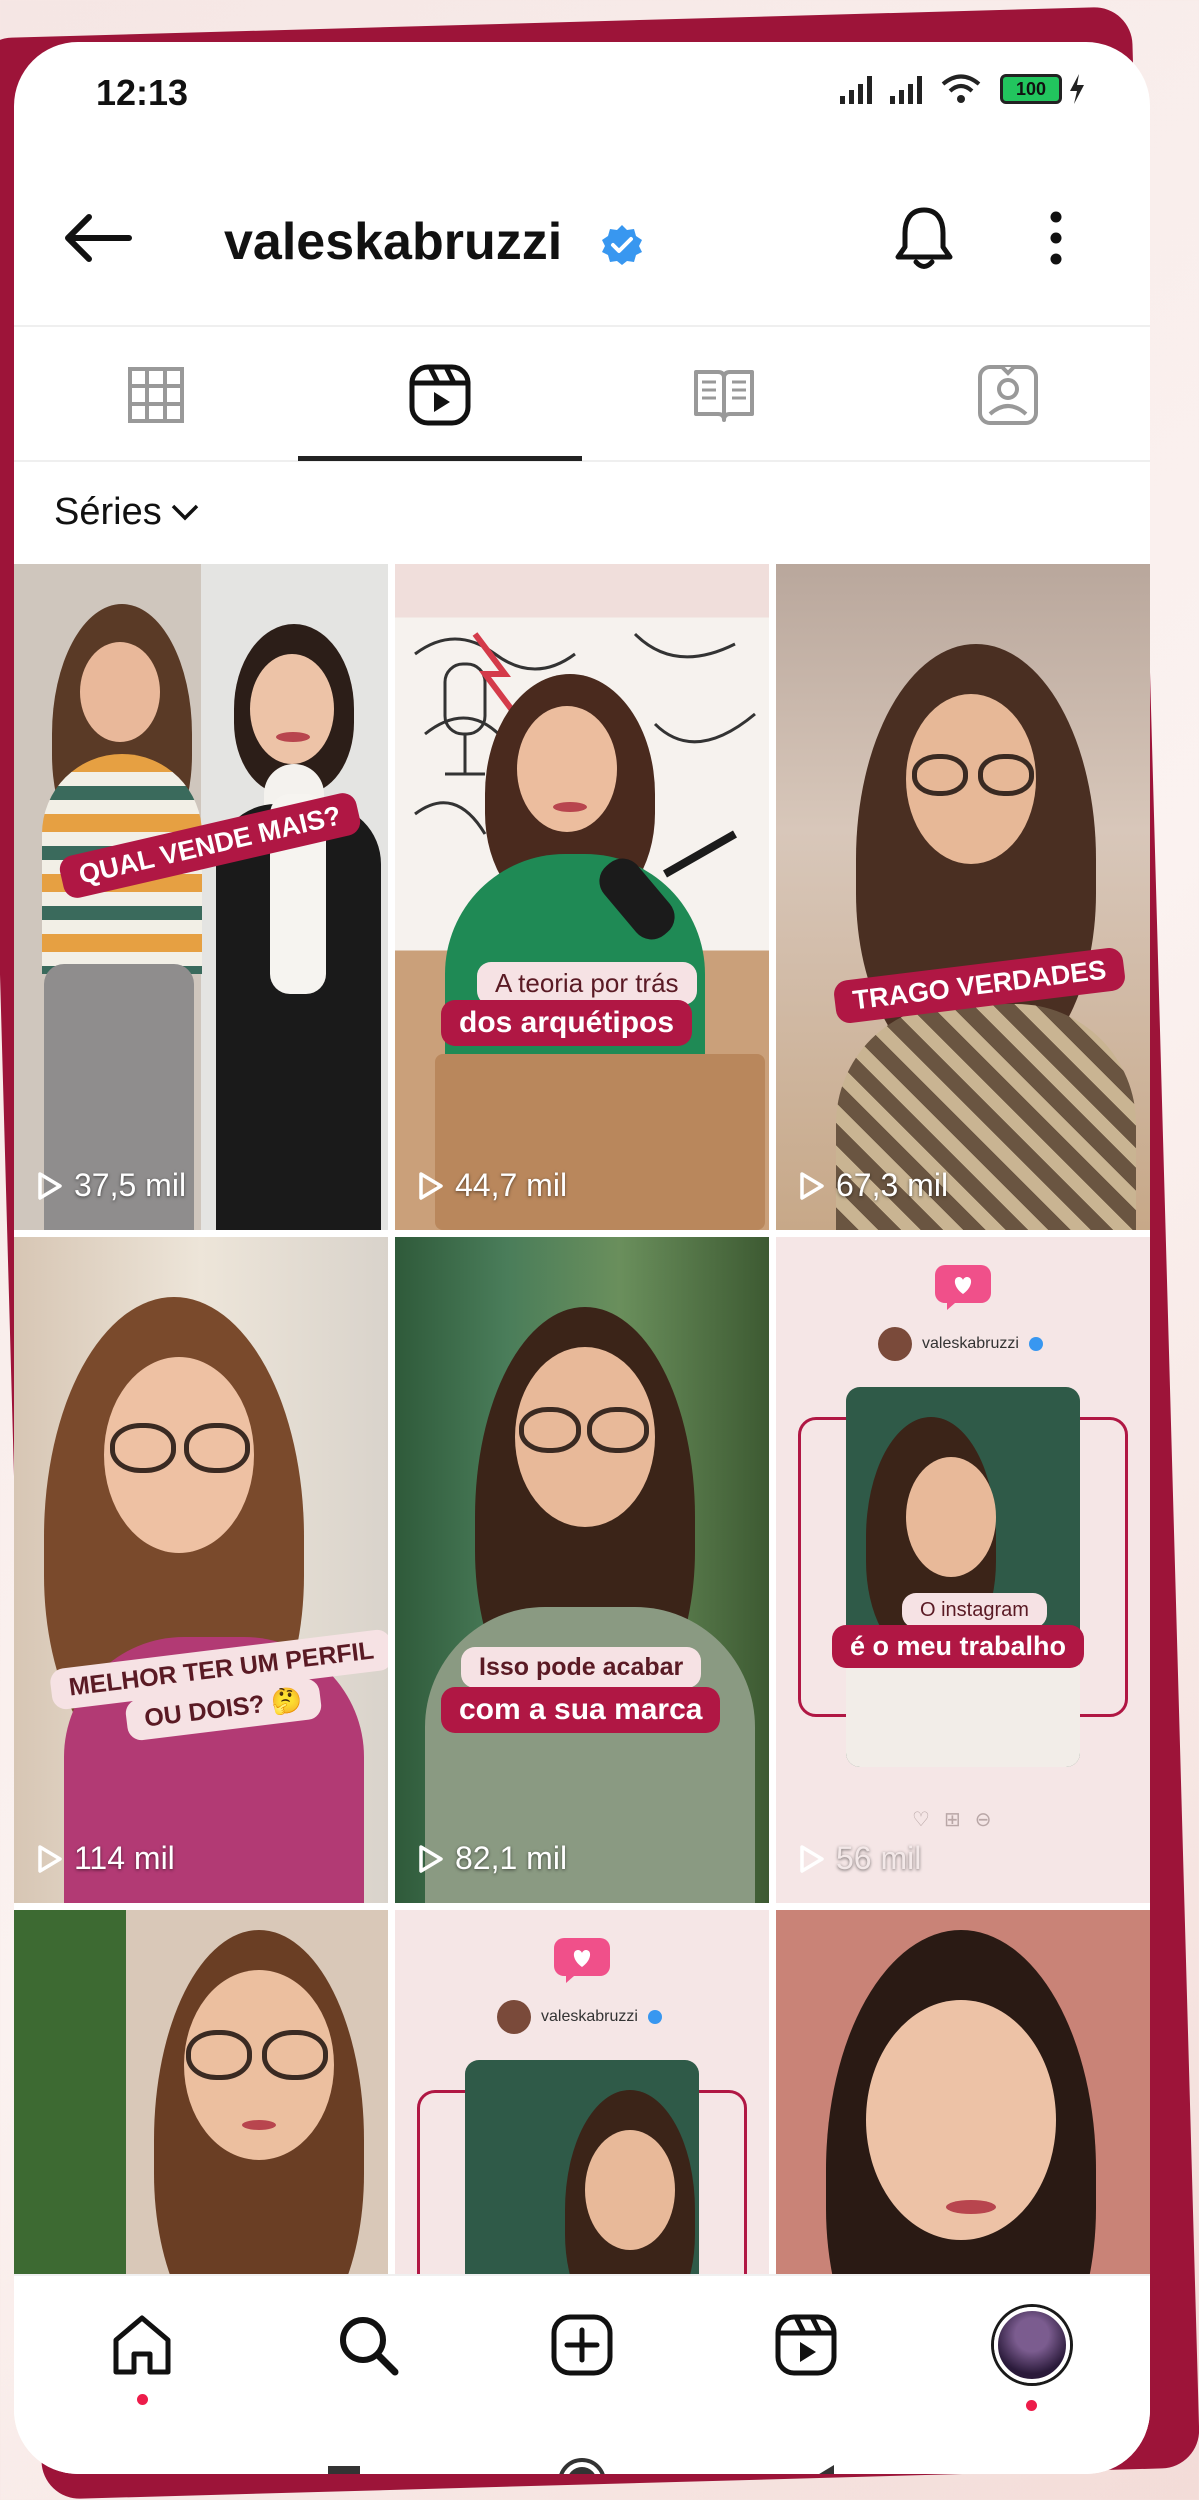 This screenshot has width=1199, height=2500. I want to click on reel-views: 82,1 mil, so click(492, 1858).